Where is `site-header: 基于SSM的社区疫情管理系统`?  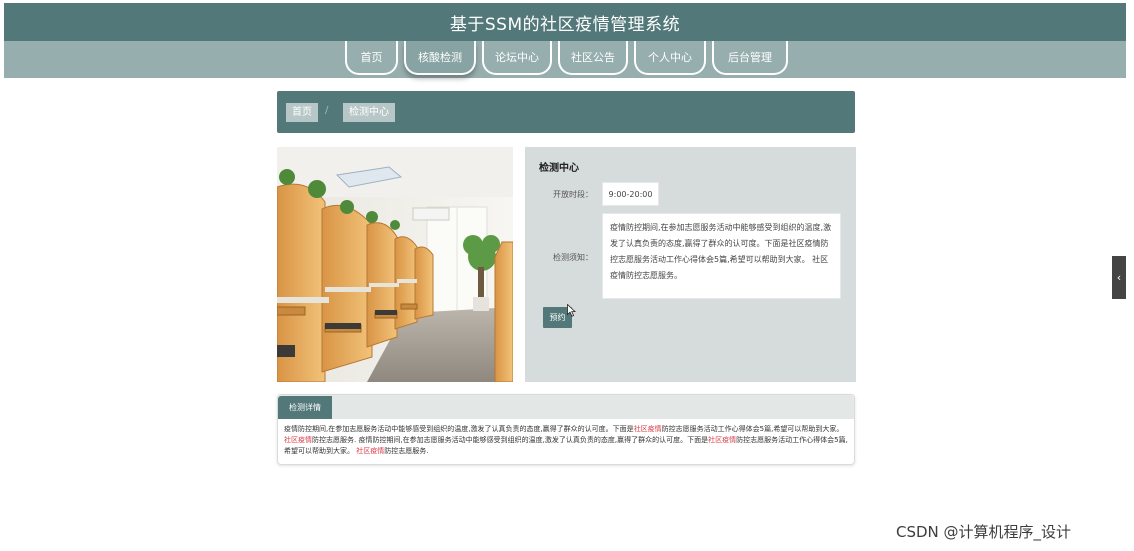
site-header: 基于SSM的社区疫情管理系统 is located at coordinates (565, 22).